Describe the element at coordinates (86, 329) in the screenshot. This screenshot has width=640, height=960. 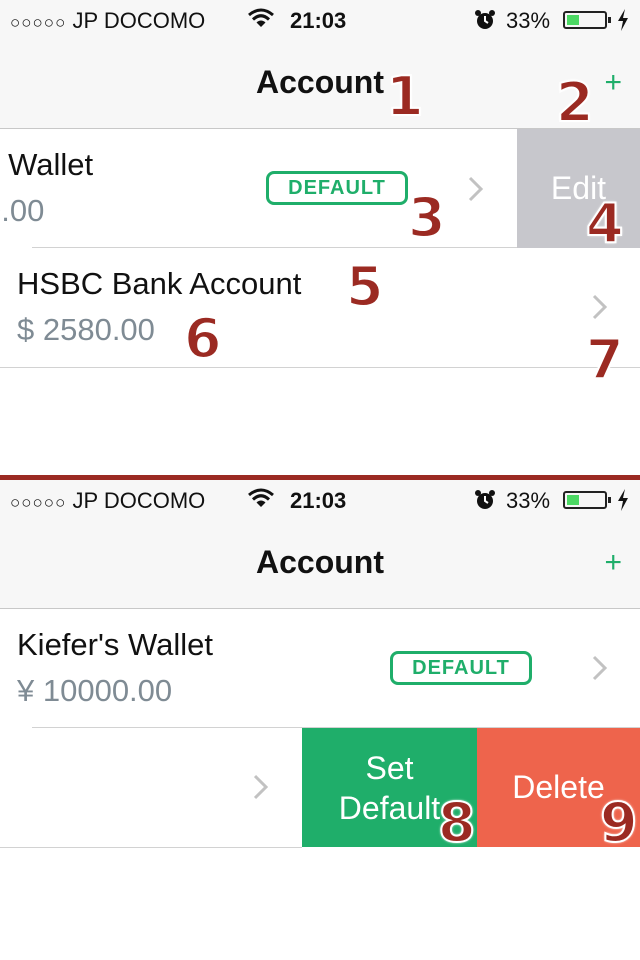
I see `account-balance: $ 2580.00` at that location.